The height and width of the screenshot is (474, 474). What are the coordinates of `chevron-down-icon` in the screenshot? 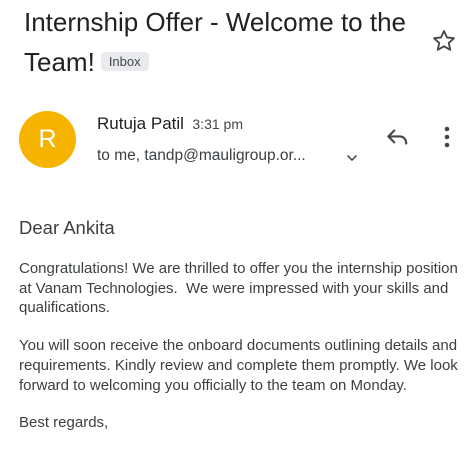 It's located at (352, 158).